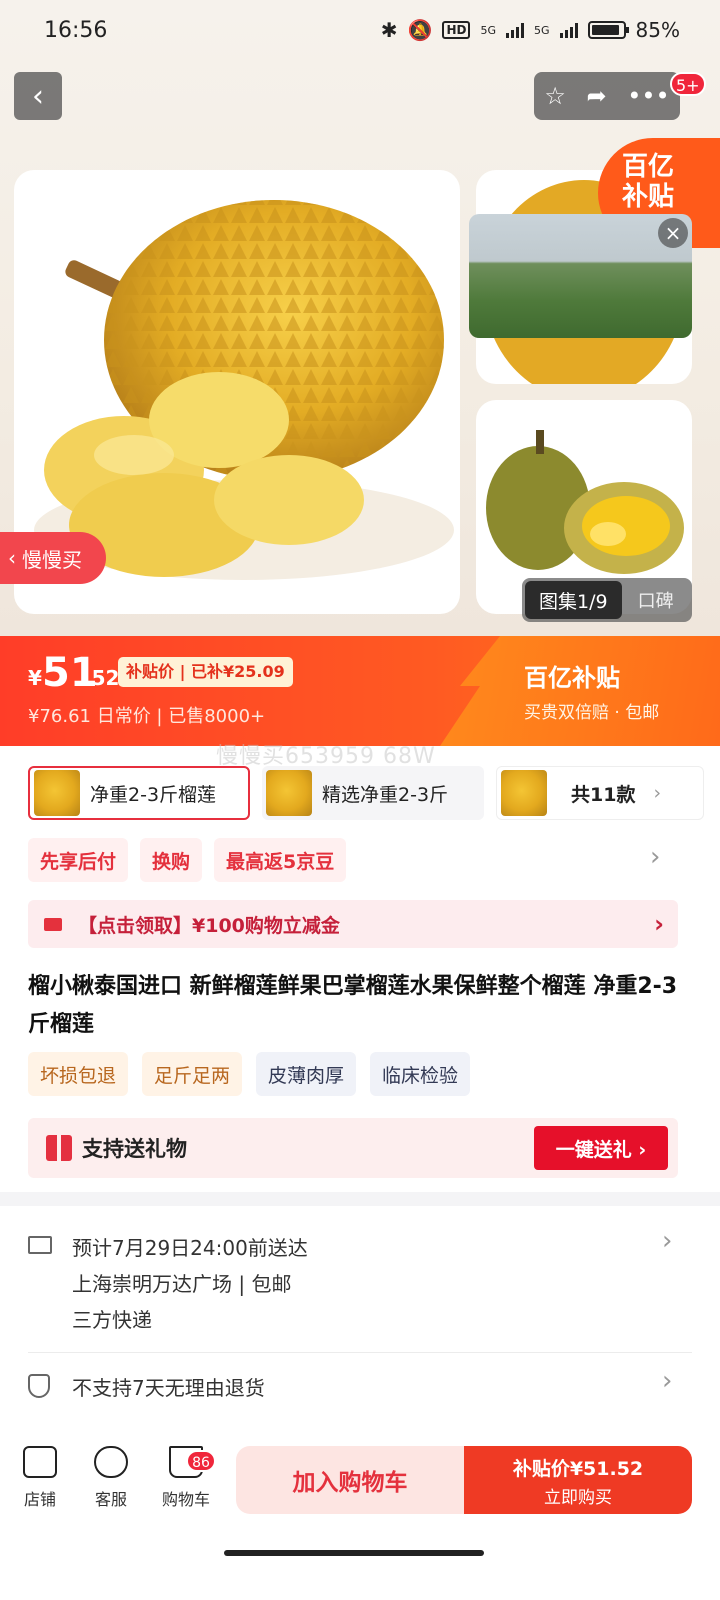 This screenshot has height=1600, width=720. I want to click on status-time: 16:56, so click(76, 30).